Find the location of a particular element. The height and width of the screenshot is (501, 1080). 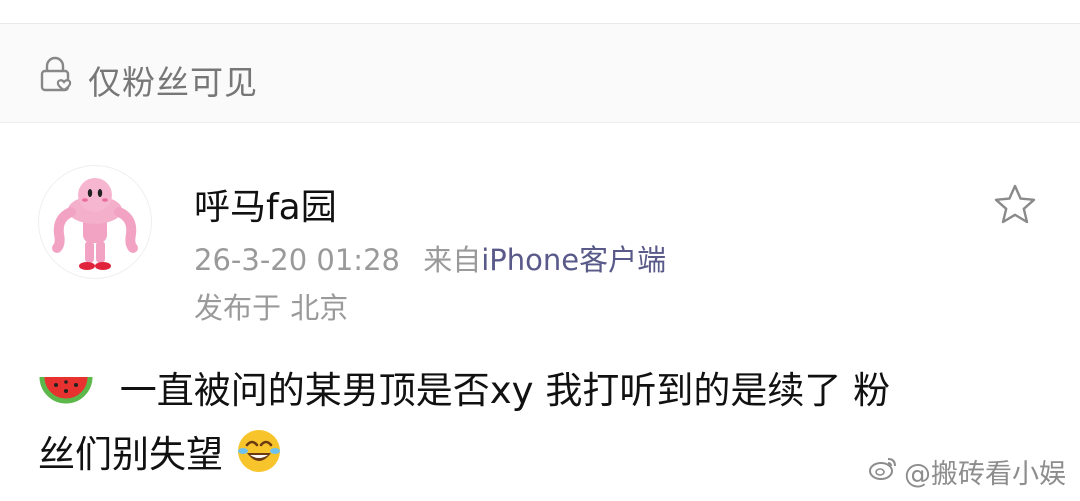

star-icon is located at coordinates (1015, 205).